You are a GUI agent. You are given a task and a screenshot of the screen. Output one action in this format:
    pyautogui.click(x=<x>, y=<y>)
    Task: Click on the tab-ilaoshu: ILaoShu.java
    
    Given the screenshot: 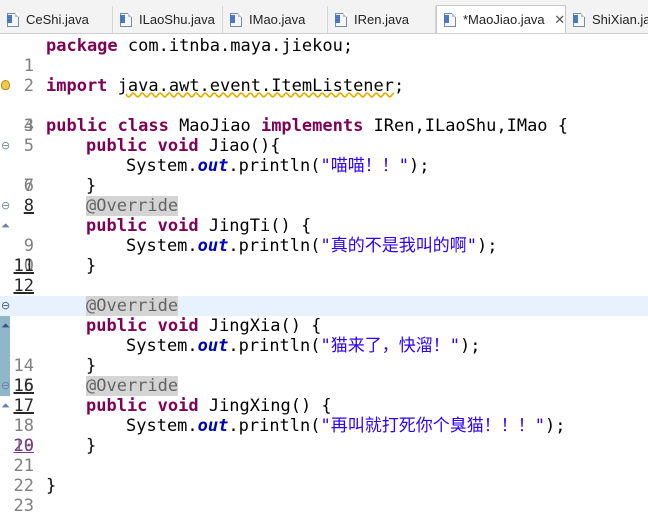 What is the action you would take?
    pyautogui.click(x=168, y=19)
    